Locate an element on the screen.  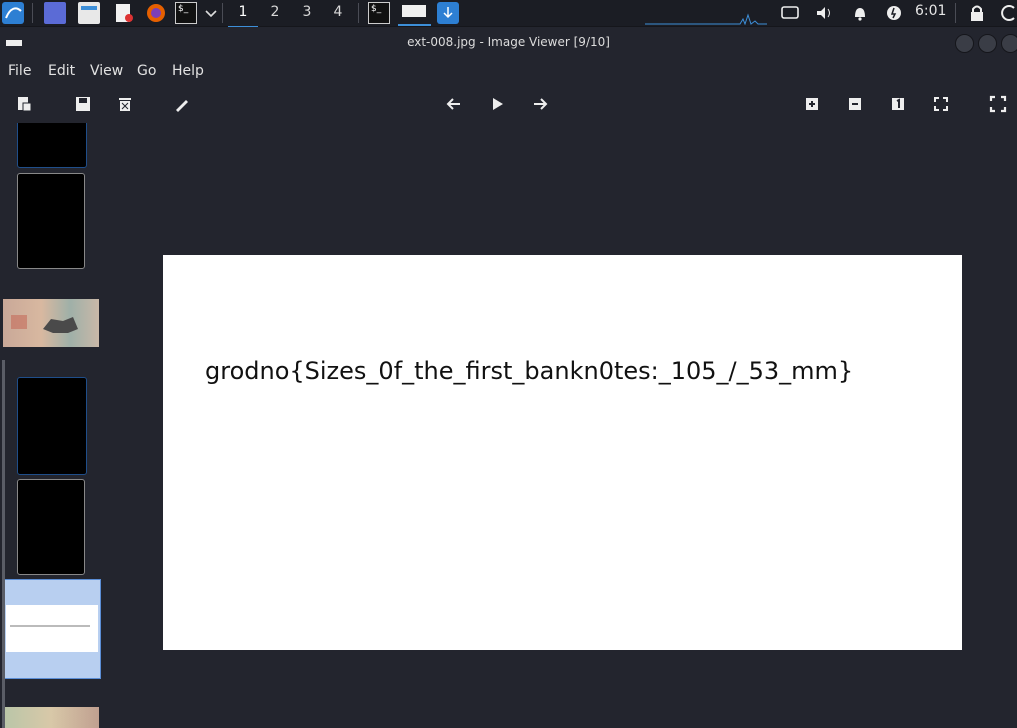
thumbnail-sidebar is located at coordinates (51, 425).